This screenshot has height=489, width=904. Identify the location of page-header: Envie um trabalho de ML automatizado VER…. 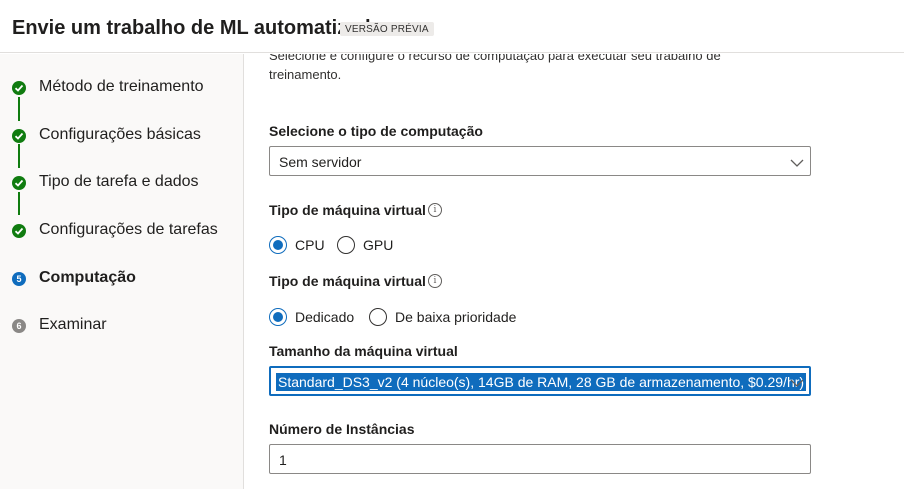
(452, 26).